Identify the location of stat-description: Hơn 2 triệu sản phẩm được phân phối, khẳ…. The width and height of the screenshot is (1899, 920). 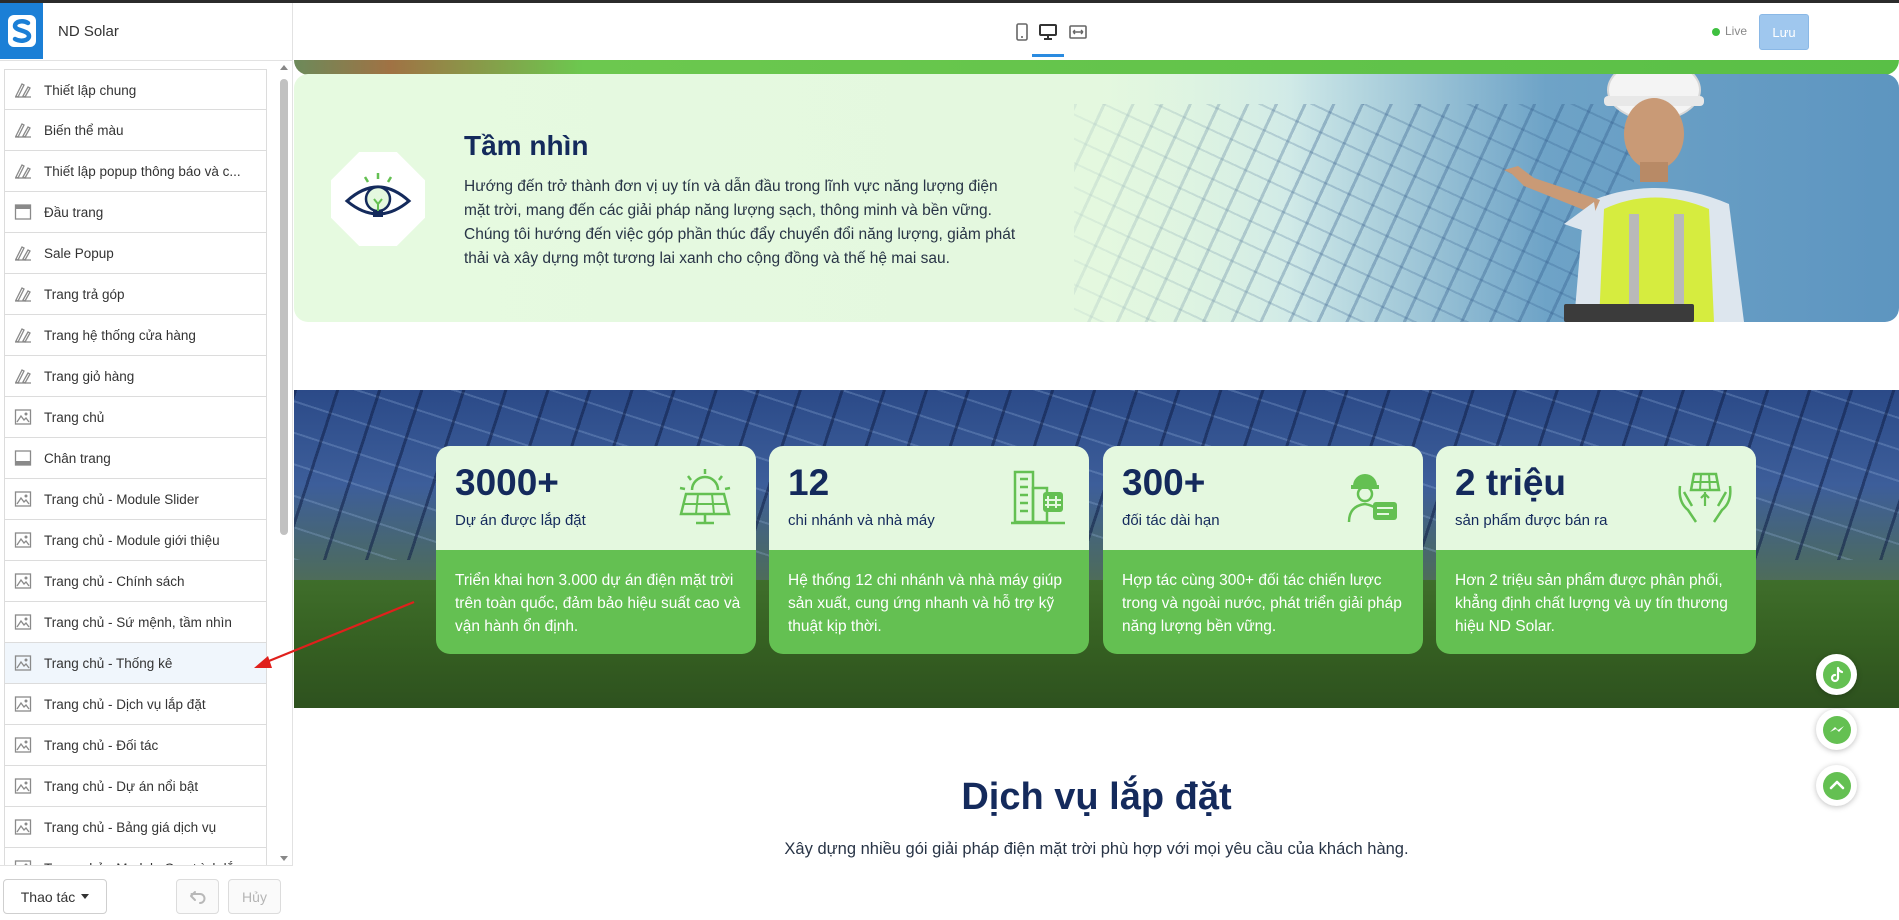
(1591, 603).